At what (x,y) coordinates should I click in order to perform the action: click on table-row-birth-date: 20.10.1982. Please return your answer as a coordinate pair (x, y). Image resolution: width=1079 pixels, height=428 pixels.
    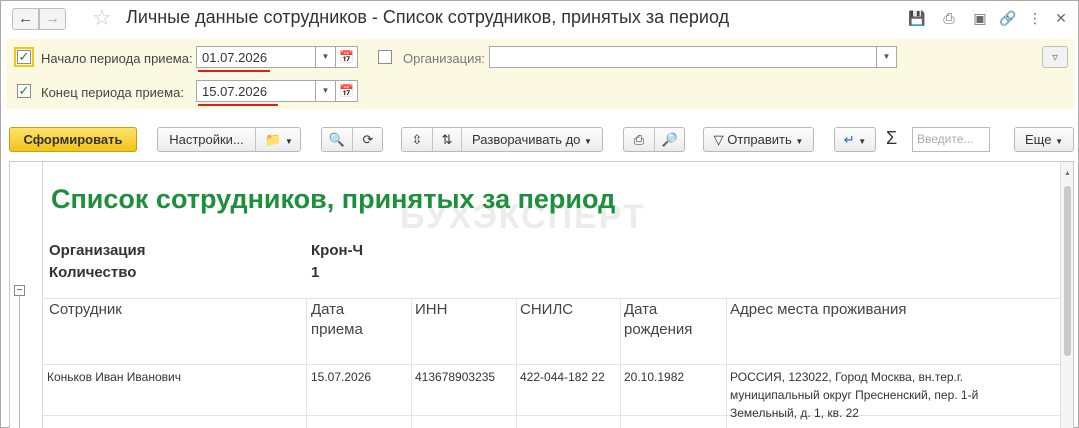
    Looking at the image, I should click on (654, 377).